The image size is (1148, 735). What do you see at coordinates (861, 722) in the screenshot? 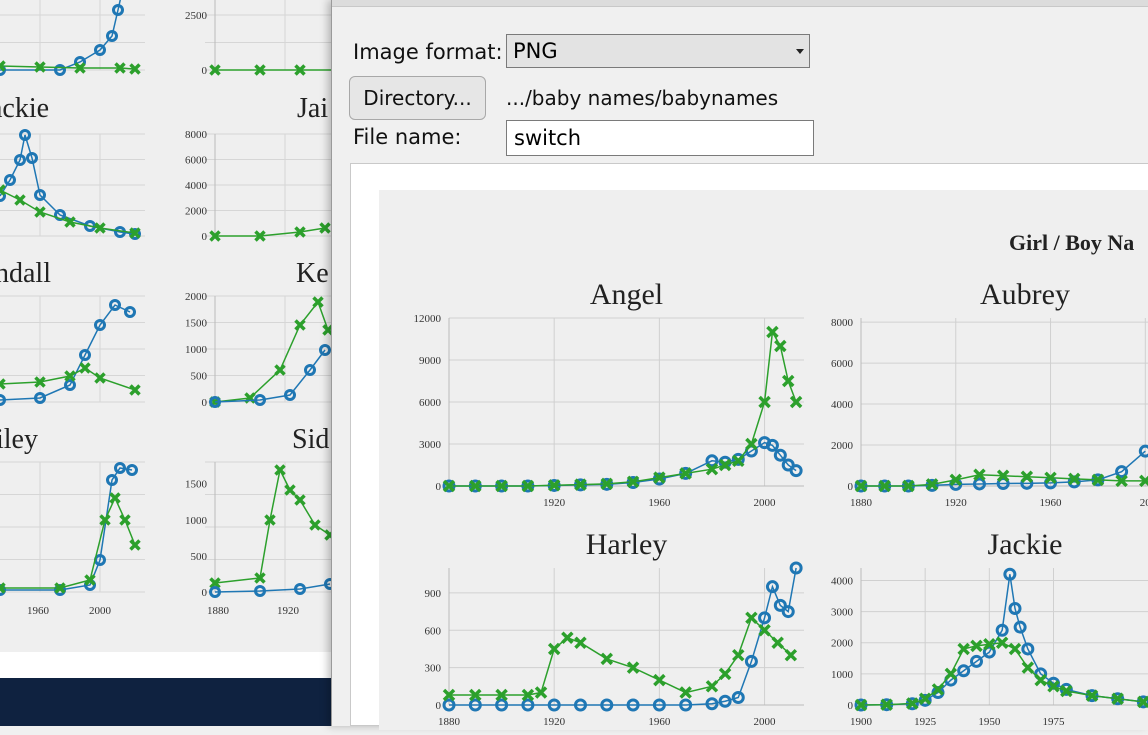
I see `x-tick-label: 1900` at bounding box center [861, 722].